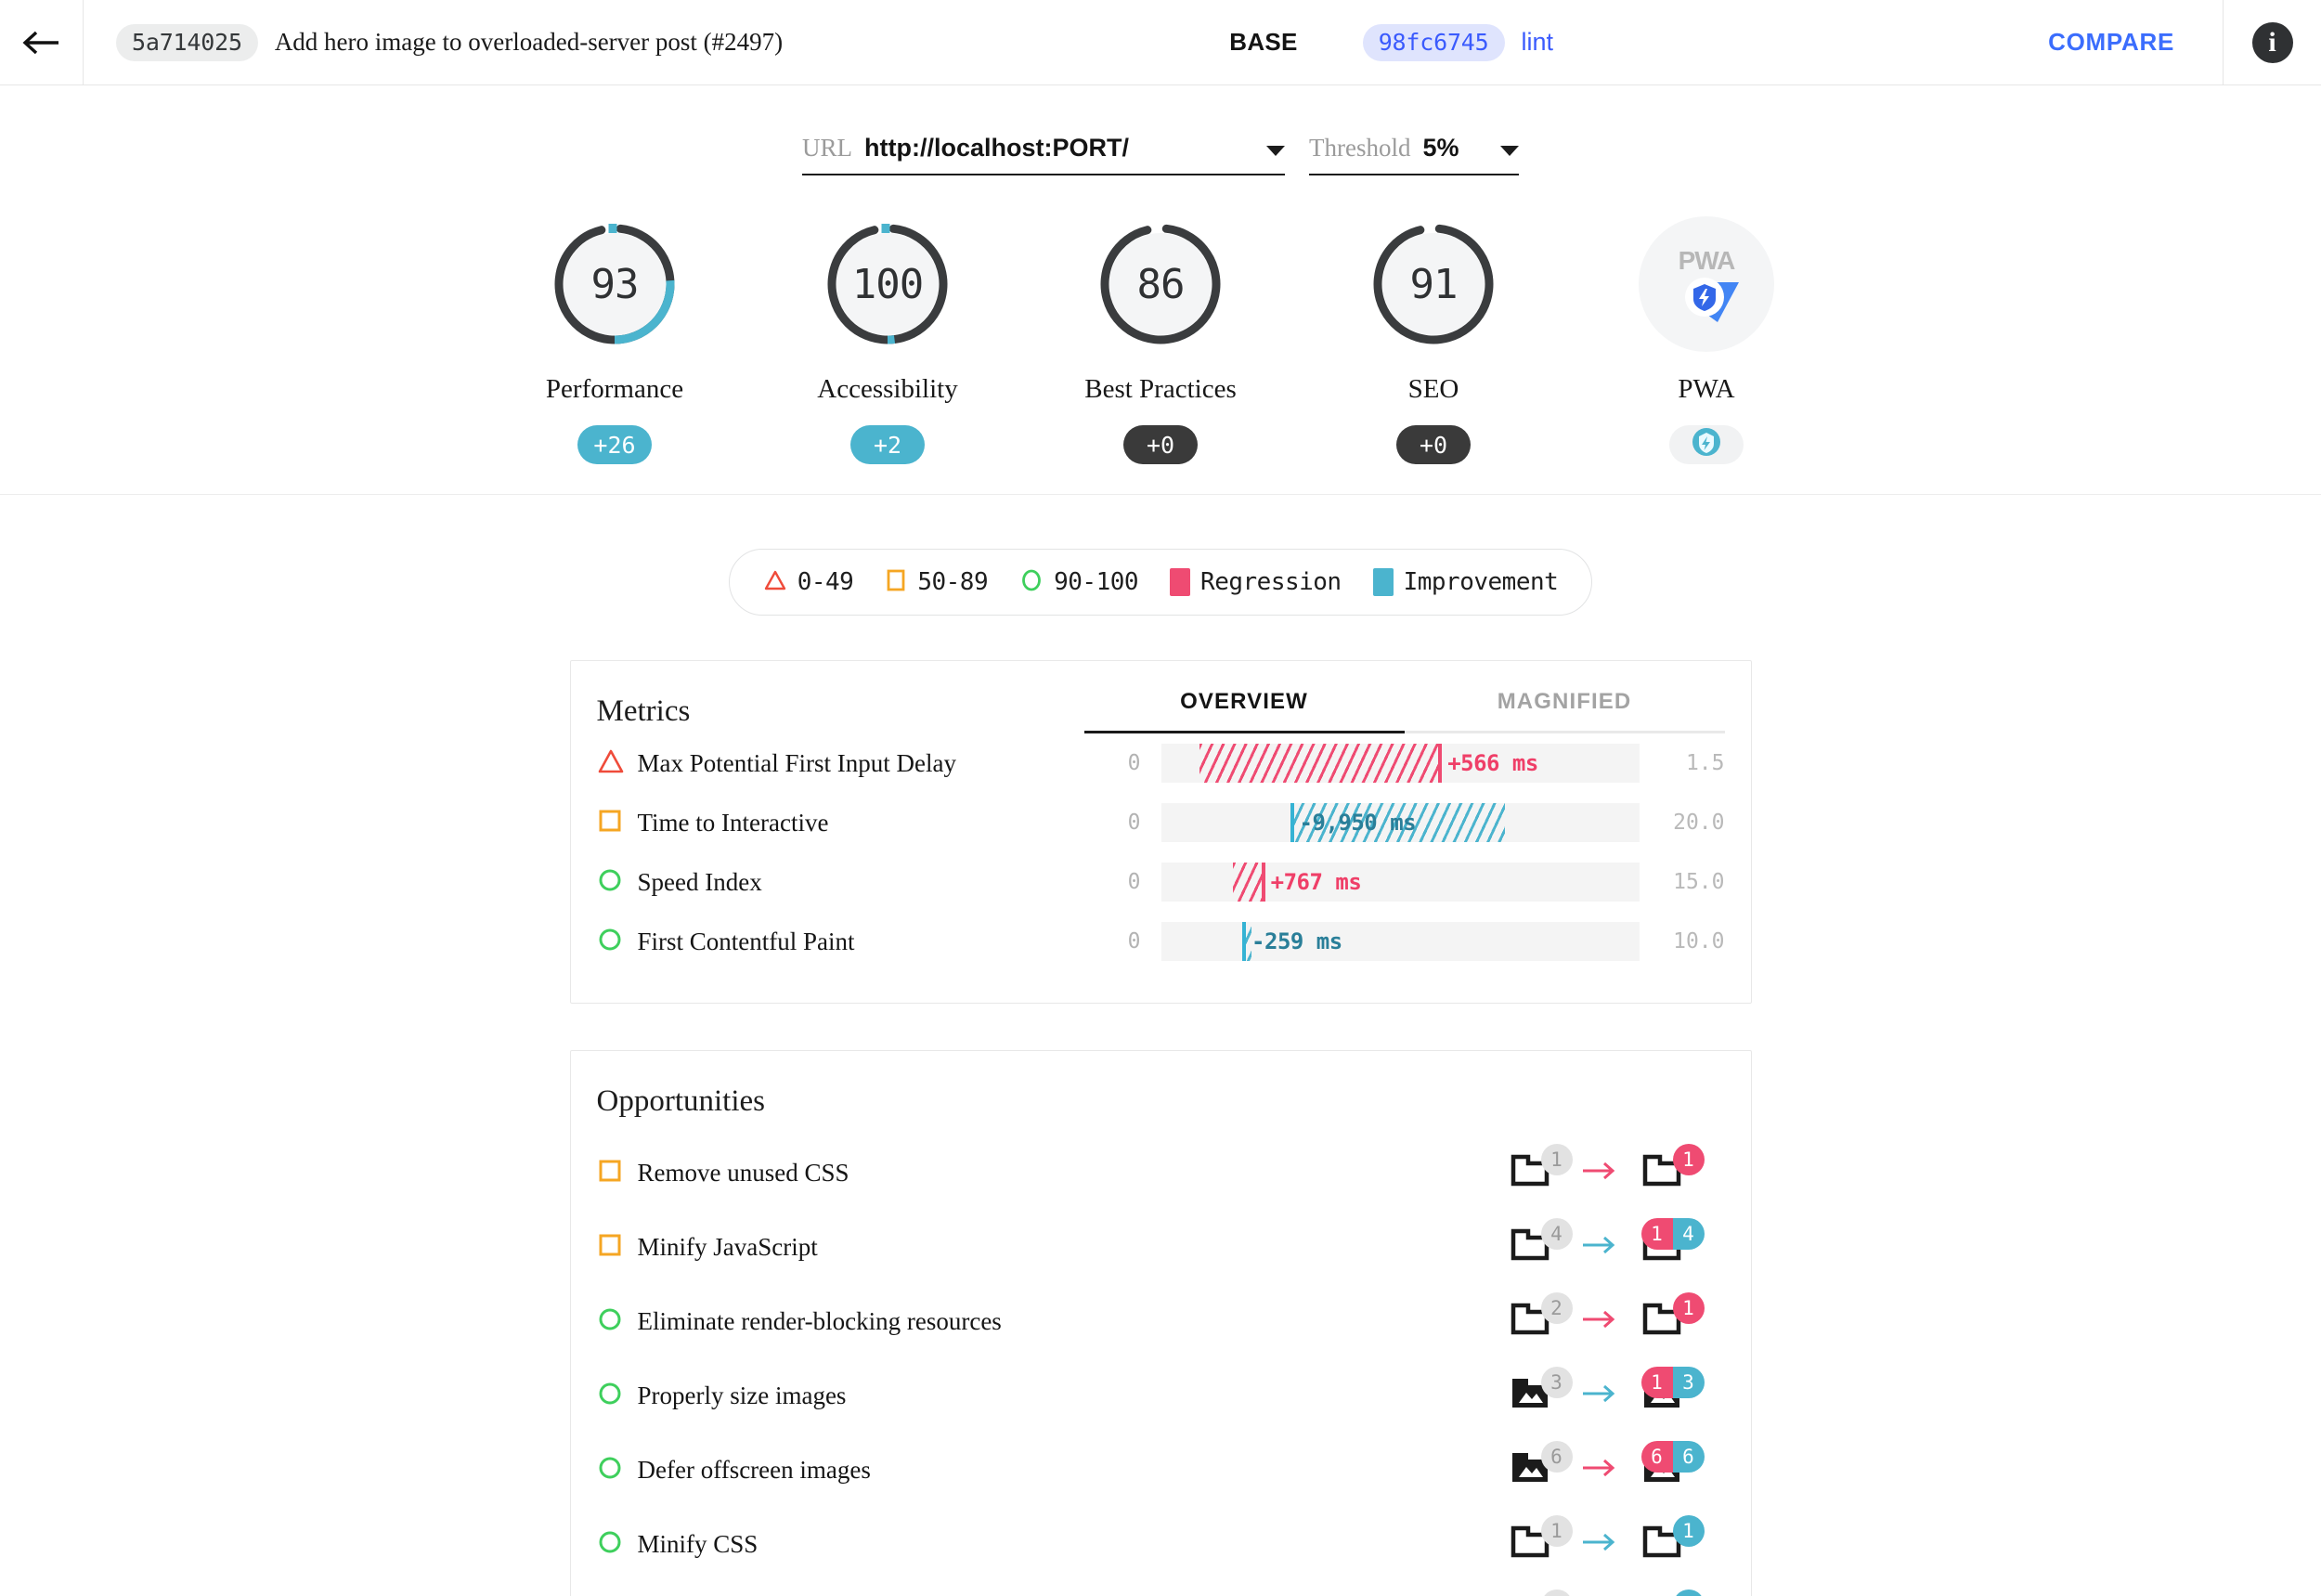  I want to click on opportunity-counts: 3 13, so click(1618, 1392).